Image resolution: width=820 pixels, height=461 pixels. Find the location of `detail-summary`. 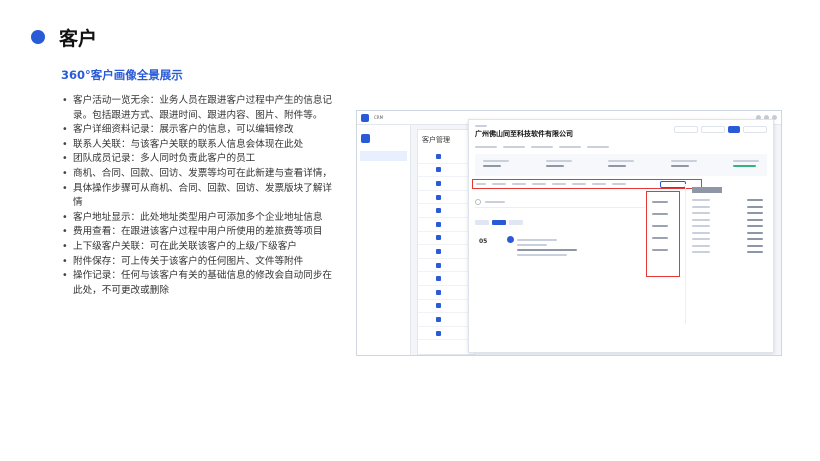

detail-summary is located at coordinates (621, 165).